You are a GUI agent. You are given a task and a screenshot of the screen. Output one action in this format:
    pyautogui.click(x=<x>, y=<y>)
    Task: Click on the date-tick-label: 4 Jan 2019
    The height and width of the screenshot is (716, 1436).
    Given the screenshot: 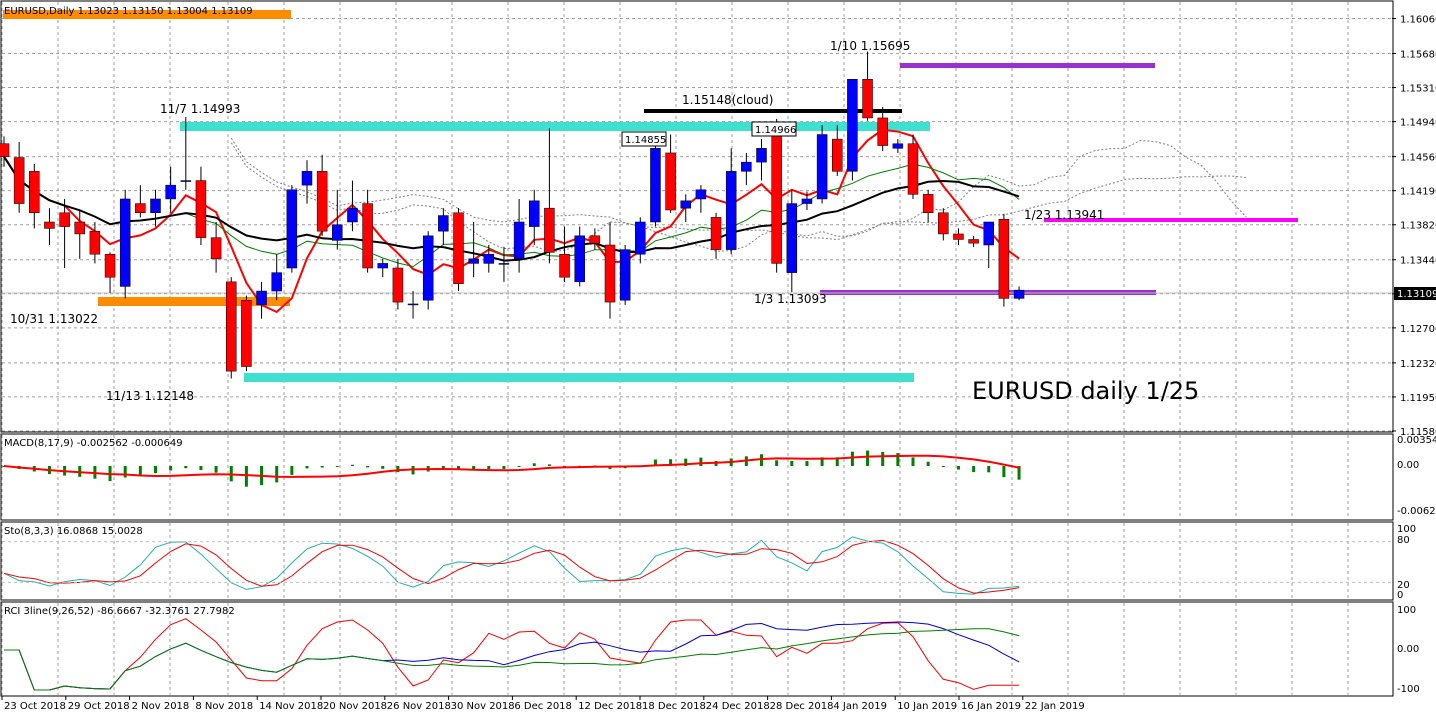 What is the action you would take?
    pyautogui.click(x=860, y=706)
    